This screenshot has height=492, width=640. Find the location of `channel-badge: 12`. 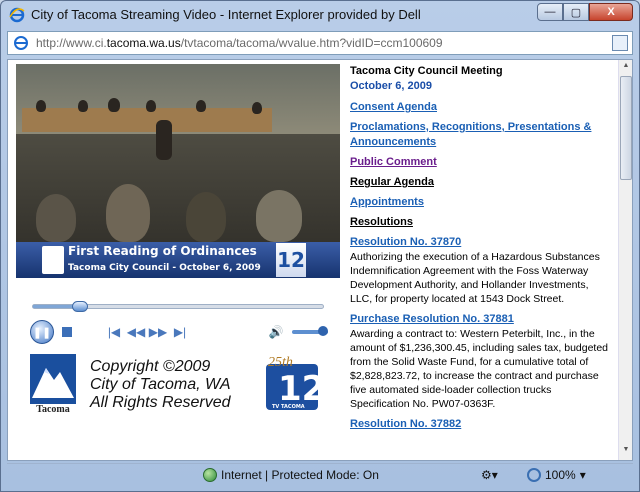

channel-badge: 12 is located at coordinates (291, 260).